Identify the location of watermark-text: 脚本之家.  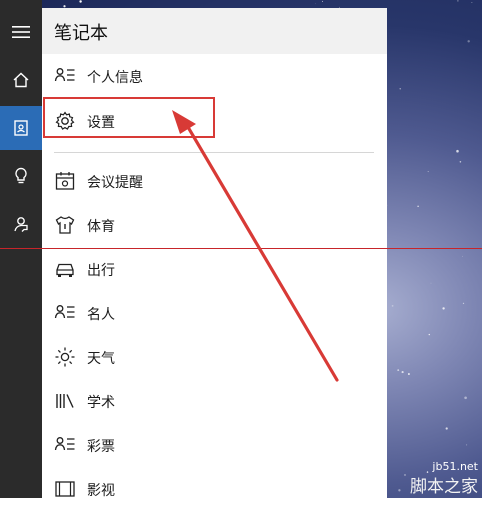
(444, 487).